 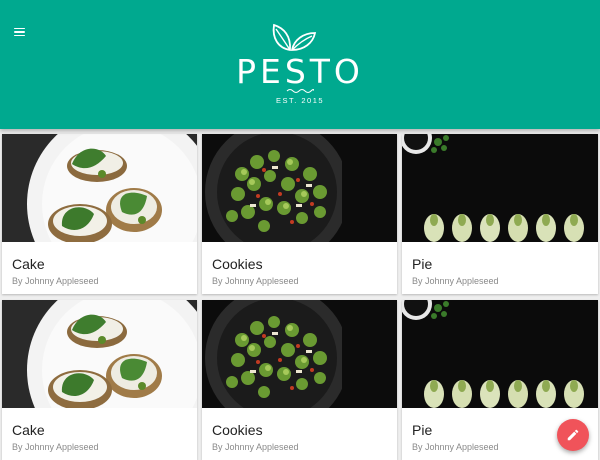 I want to click on pencil-edit-icon, so click(x=573, y=435).